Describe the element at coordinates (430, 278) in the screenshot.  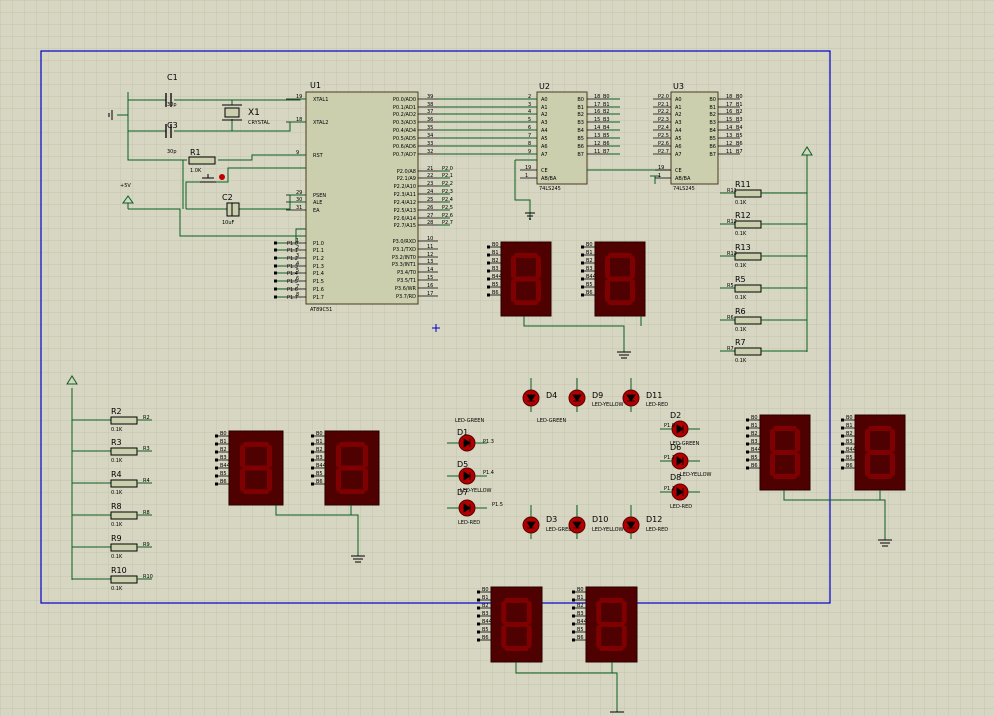
I see `u1-pin-number: 15` at that location.